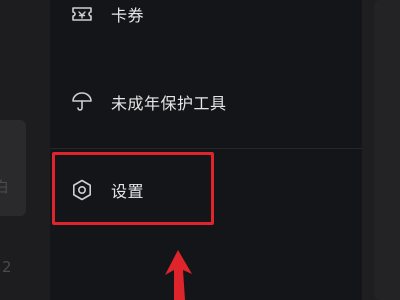 The image size is (400, 300). I want to click on menu-item-minor-protection: 未成年保护工具, so click(206, 102).